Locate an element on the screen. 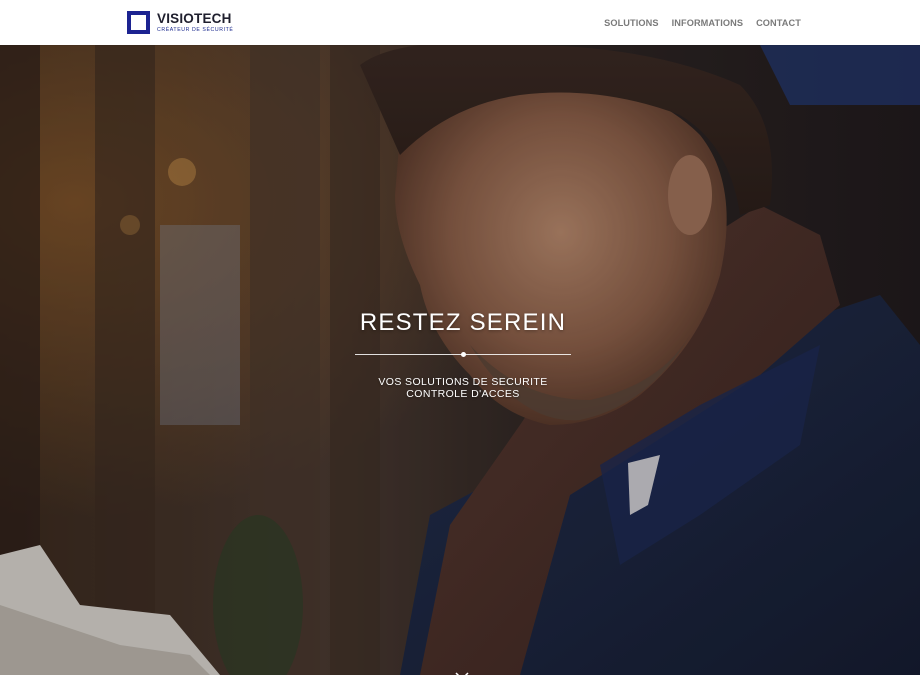 Image resolution: width=920 pixels, height=675 pixels. divider-dot-icon is located at coordinates (463, 354).